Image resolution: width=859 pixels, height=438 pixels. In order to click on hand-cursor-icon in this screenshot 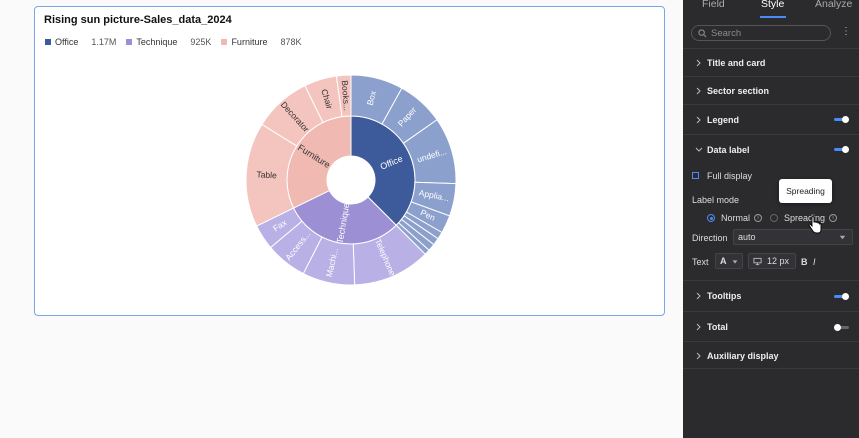, I will do `click(815, 225)`.